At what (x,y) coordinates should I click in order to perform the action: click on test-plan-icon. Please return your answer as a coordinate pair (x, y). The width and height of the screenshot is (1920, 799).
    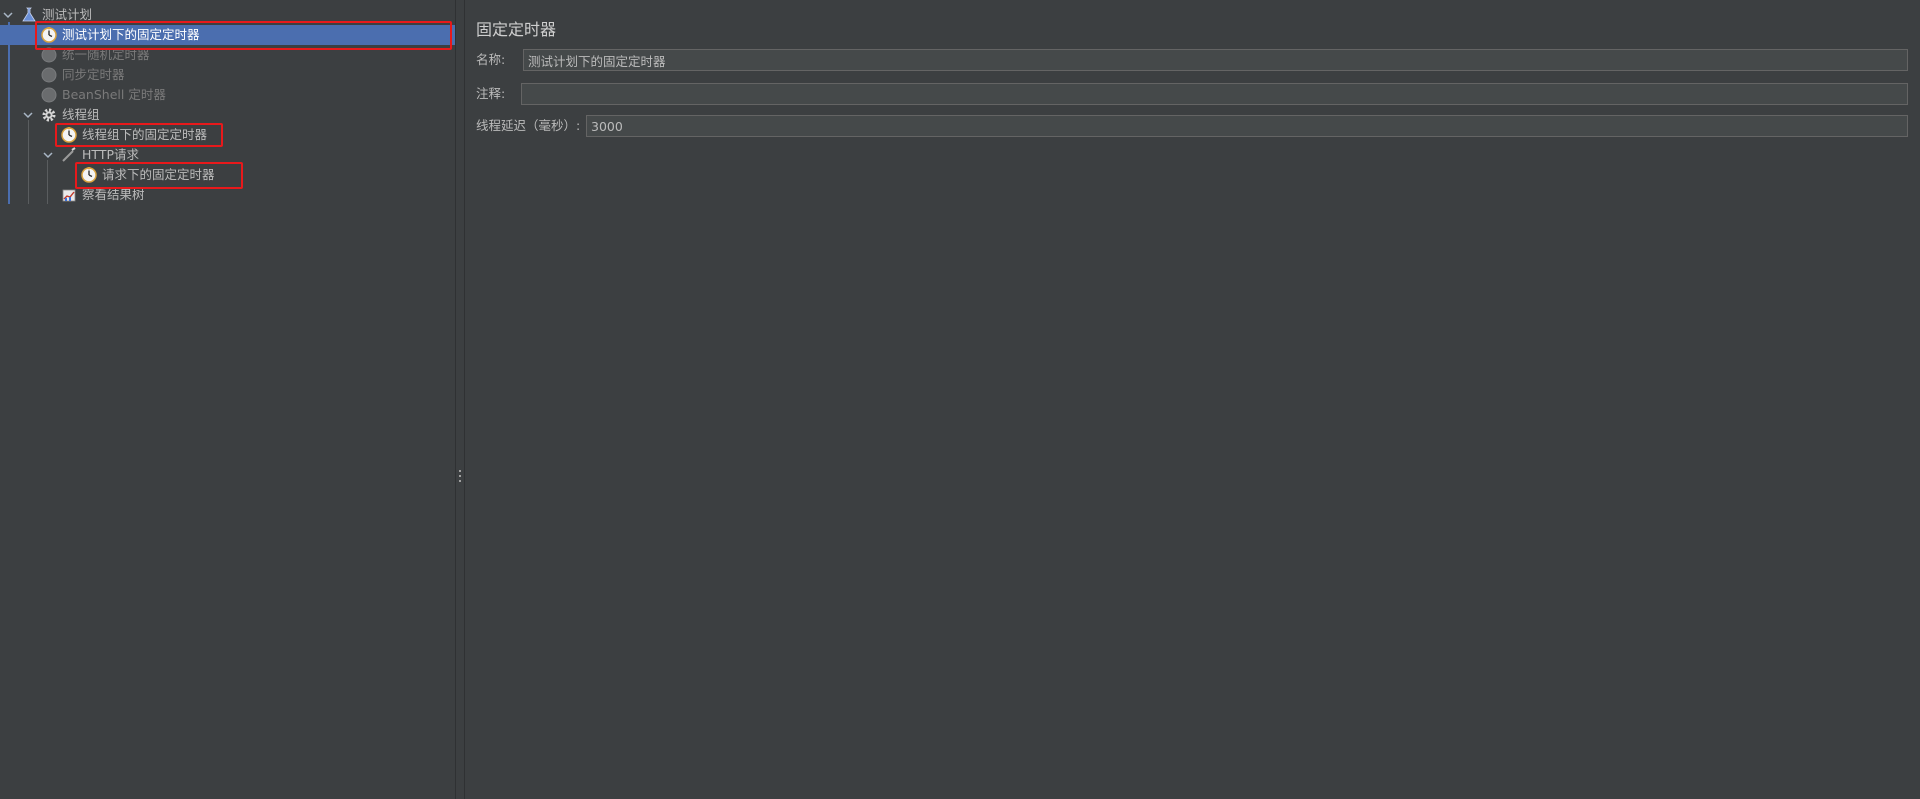
    Looking at the image, I should click on (29, 15).